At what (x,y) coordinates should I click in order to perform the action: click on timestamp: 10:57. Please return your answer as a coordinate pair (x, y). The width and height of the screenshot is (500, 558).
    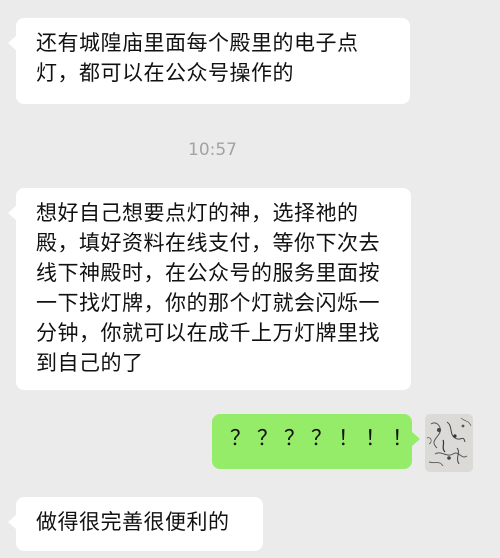
    Looking at the image, I should click on (212, 150).